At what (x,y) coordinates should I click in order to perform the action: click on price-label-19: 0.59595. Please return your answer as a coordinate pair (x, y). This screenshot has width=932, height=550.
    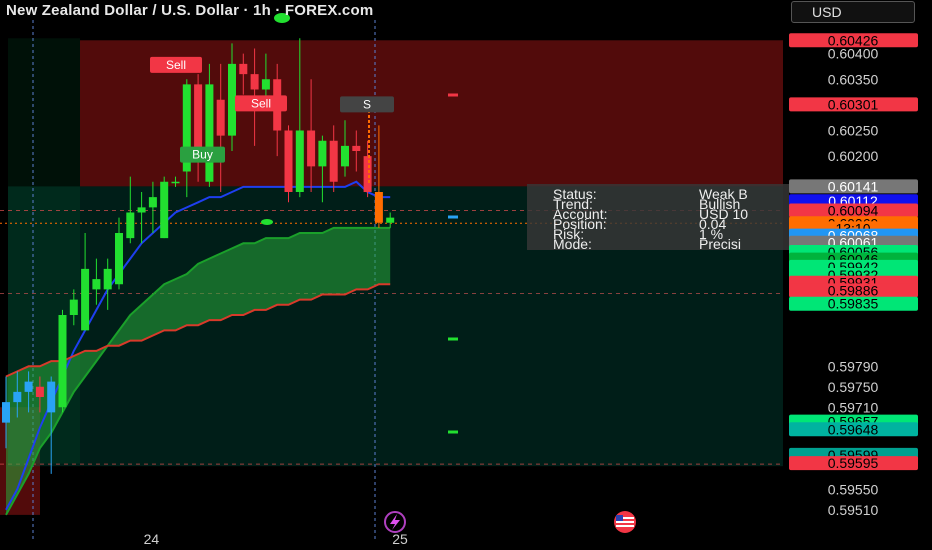
    Looking at the image, I should click on (853, 463).